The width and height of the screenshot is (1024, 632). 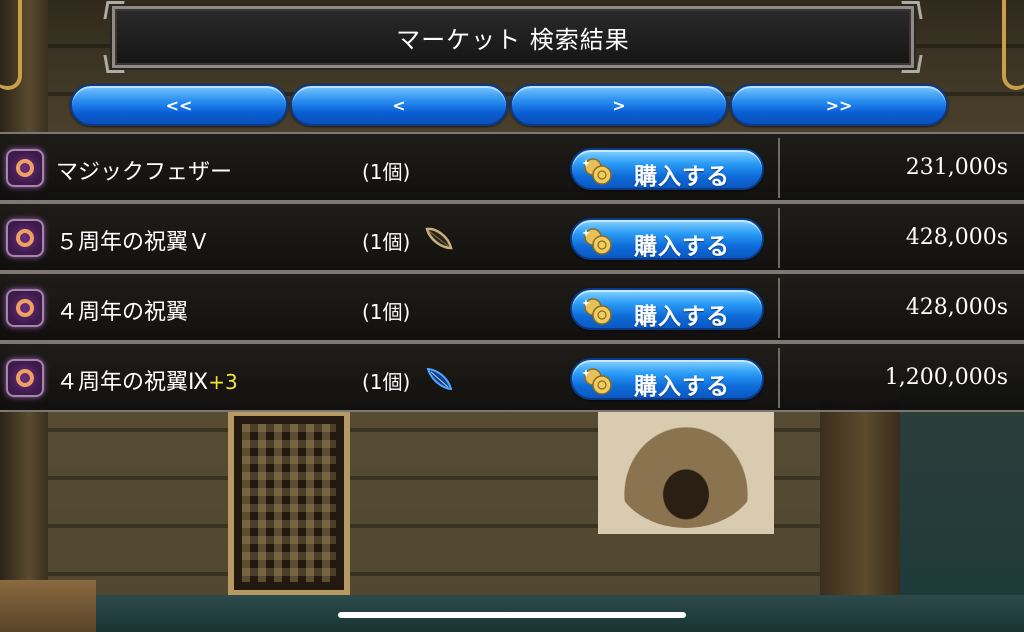 What do you see at coordinates (147, 382) in the screenshot?
I see `item-name: ４周年の祝翼Ⅸ+3` at bounding box center [147, 382].